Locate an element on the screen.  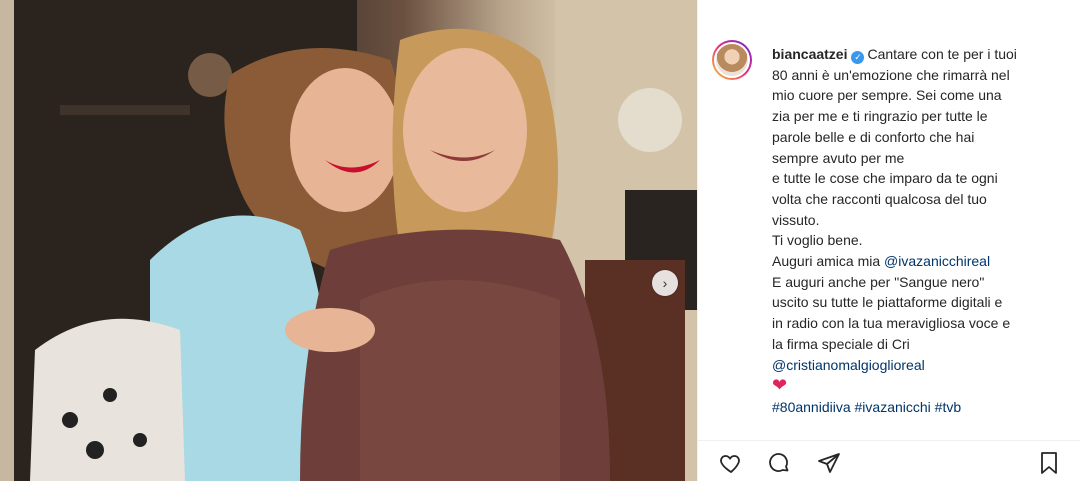
hashtag-link: #tvb is located at coordinates (948, 407).